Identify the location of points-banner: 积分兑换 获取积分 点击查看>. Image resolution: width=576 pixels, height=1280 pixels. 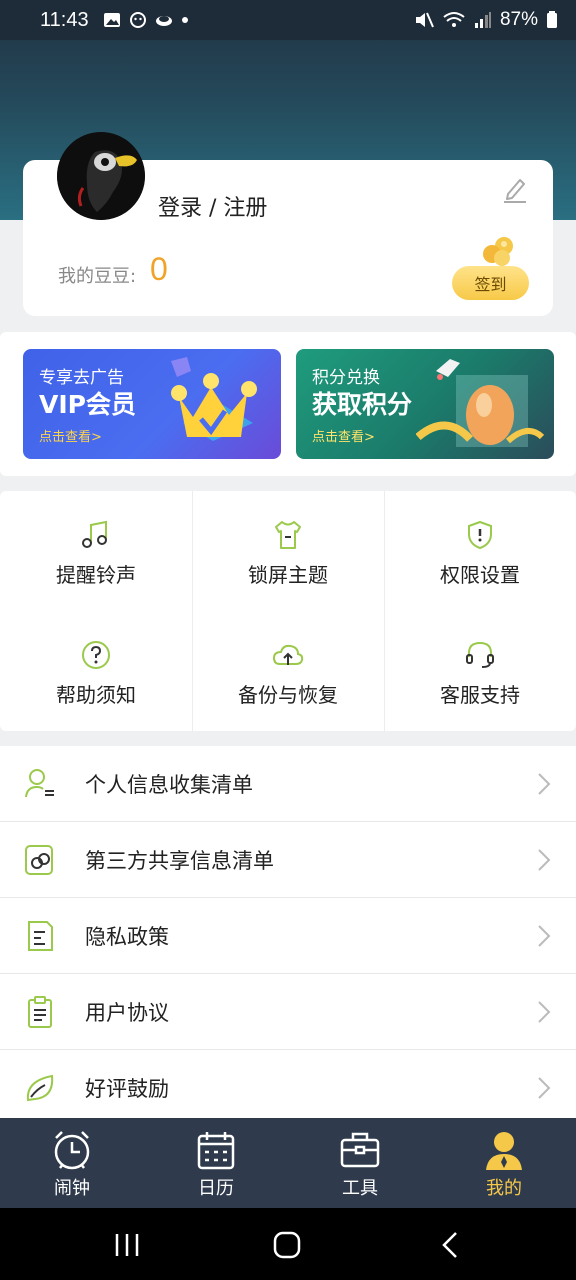
(425, 404).